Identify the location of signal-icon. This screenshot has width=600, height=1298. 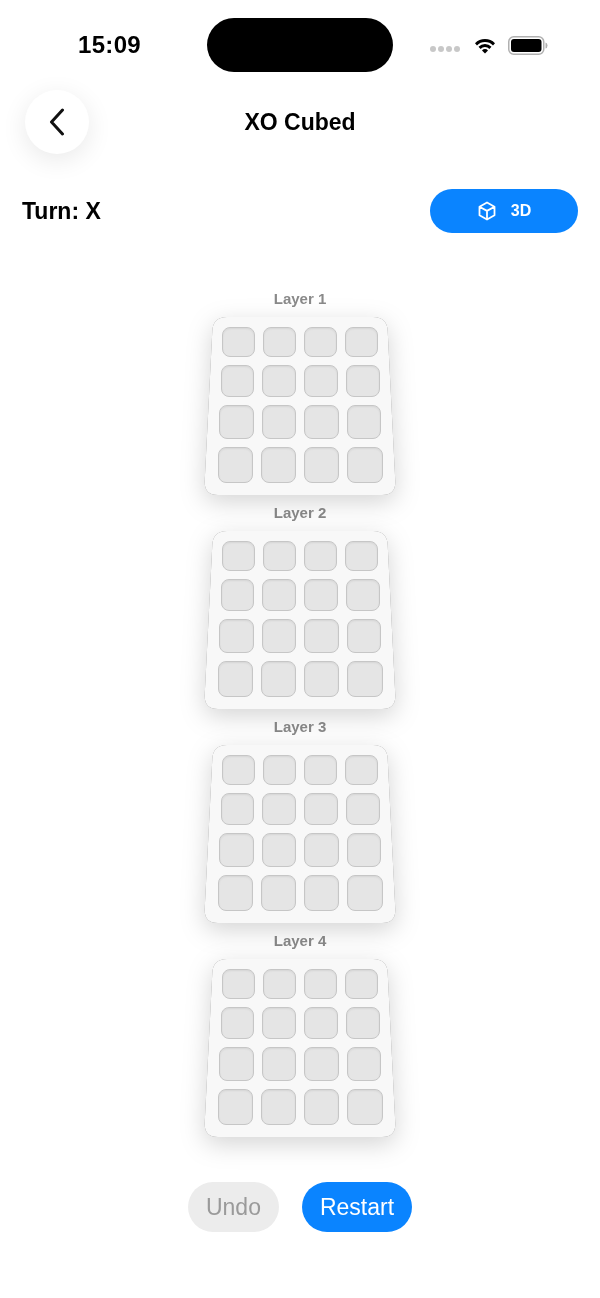
(445, 48).